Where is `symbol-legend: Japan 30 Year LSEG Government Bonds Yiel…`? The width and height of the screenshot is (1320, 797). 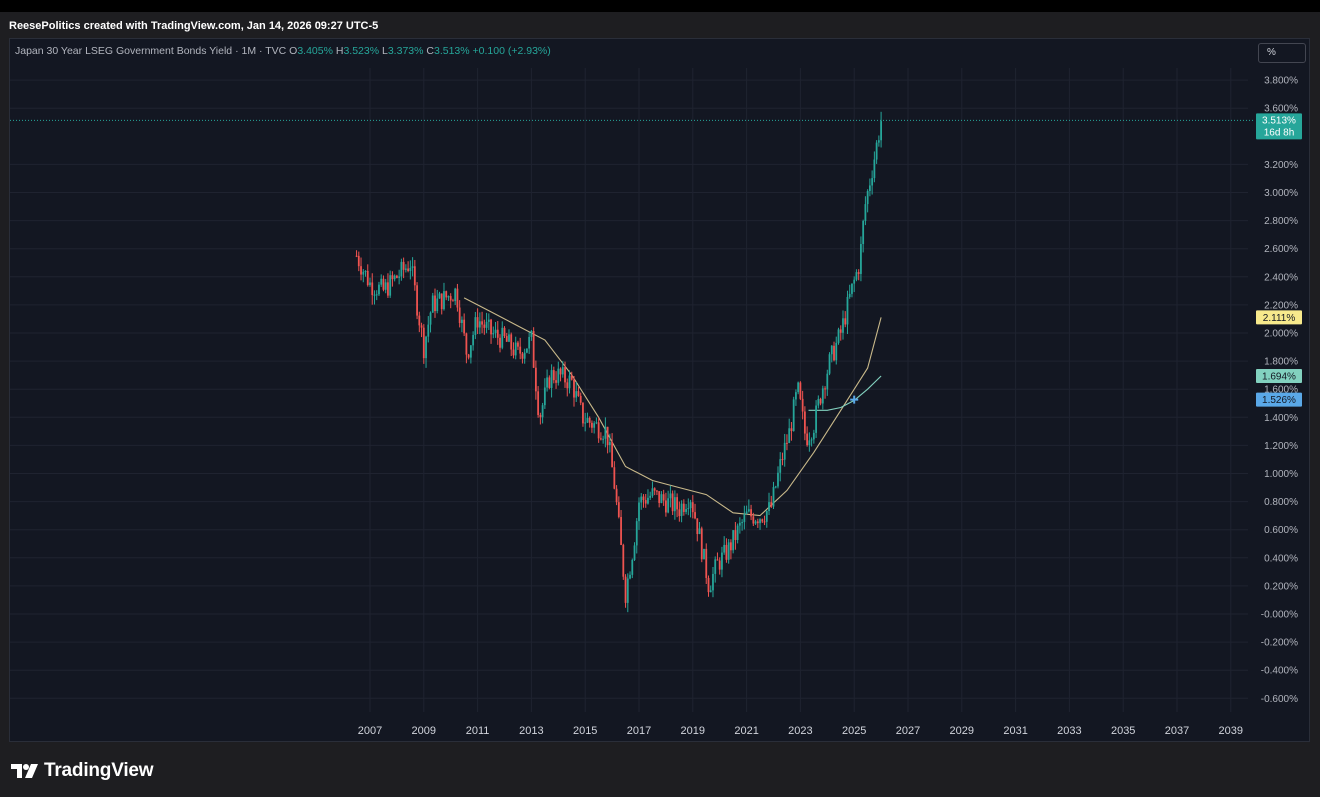 symbol-legend: Japan 30 Year LSEG Government Bonds Yiel… is located at coordinates (283, 51).